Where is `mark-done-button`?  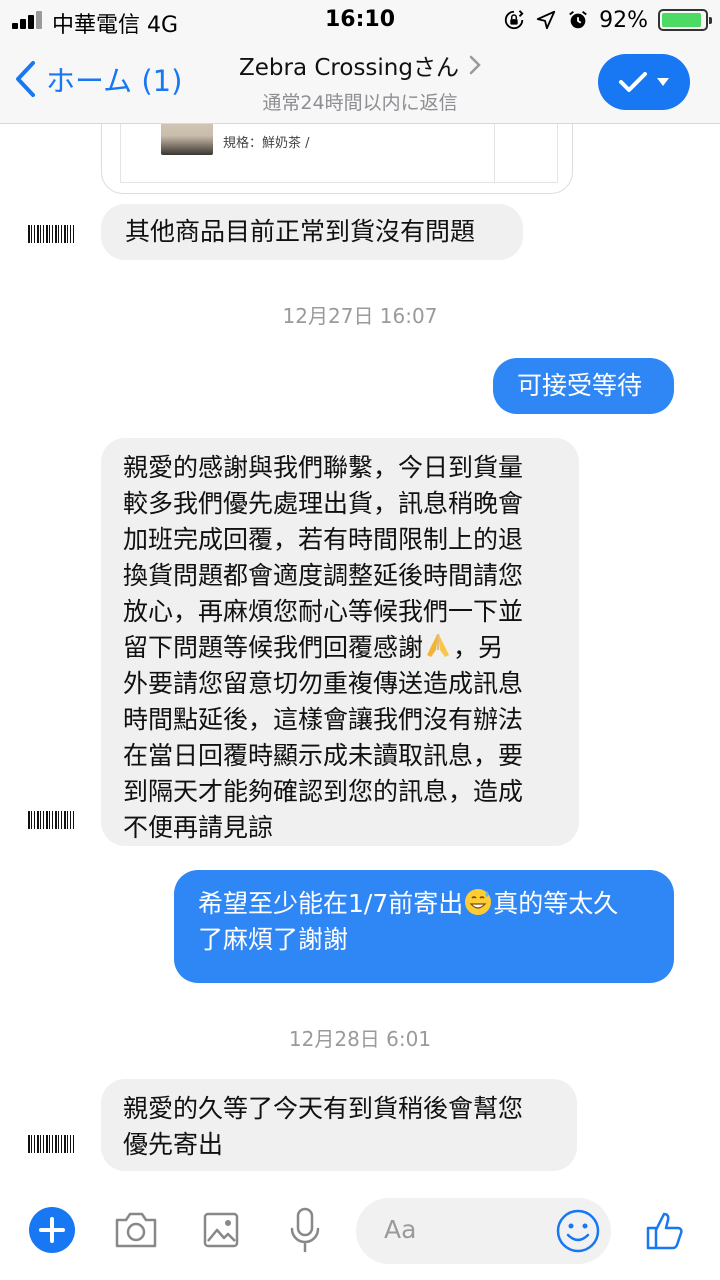
mark-done-button is located at coordinates (644, 82).